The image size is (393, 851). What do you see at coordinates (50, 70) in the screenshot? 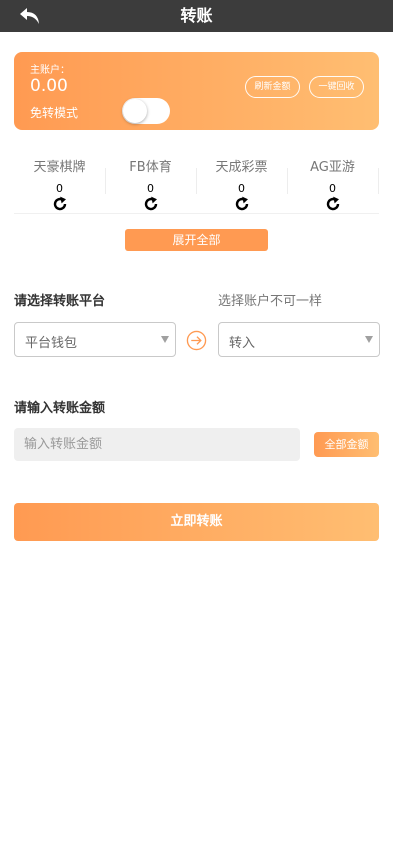
I see `main-account-label: 主账户：` at bounding box center [50, 70].